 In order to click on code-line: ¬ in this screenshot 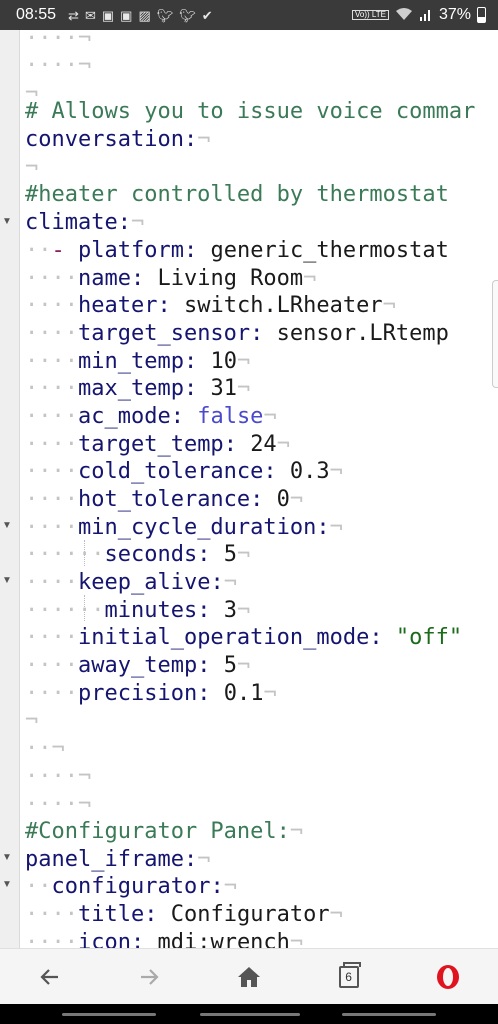, I will do `click(31, 721)`.